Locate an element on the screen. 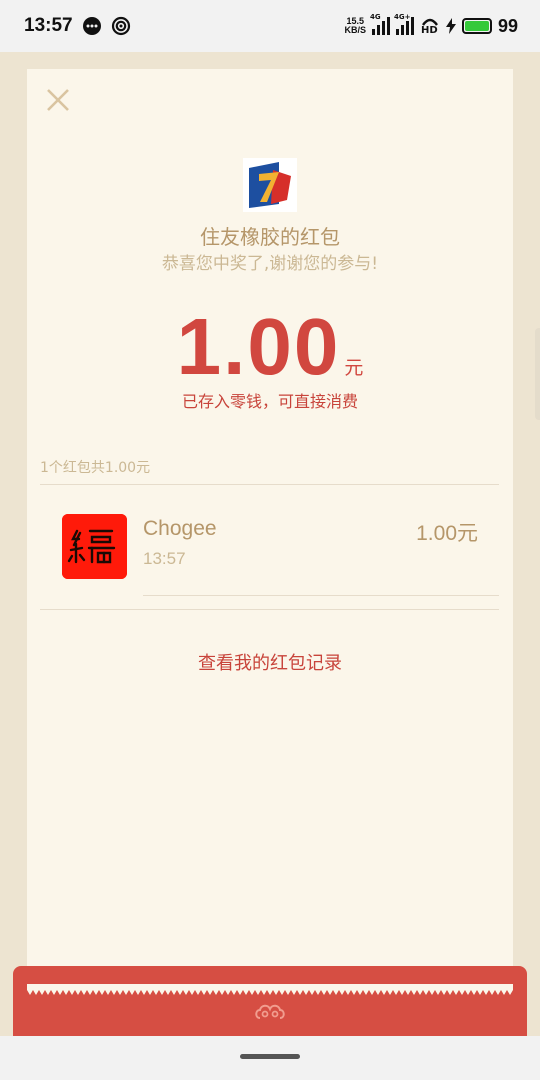 The image size is (540, 1080). view-history-link: 查看我的红包记录 is located at coordinates (270, 662).